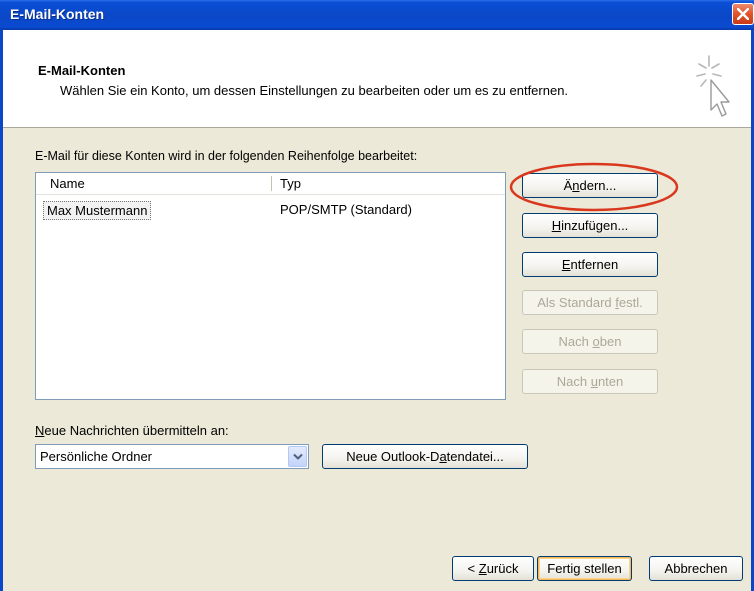 This screenshot has height=591, width=754. What do you see at coordinates (576, 302) in the screenshot?
I see `set-default-label-pre: Als Standard` at bounding box center [576, 302].